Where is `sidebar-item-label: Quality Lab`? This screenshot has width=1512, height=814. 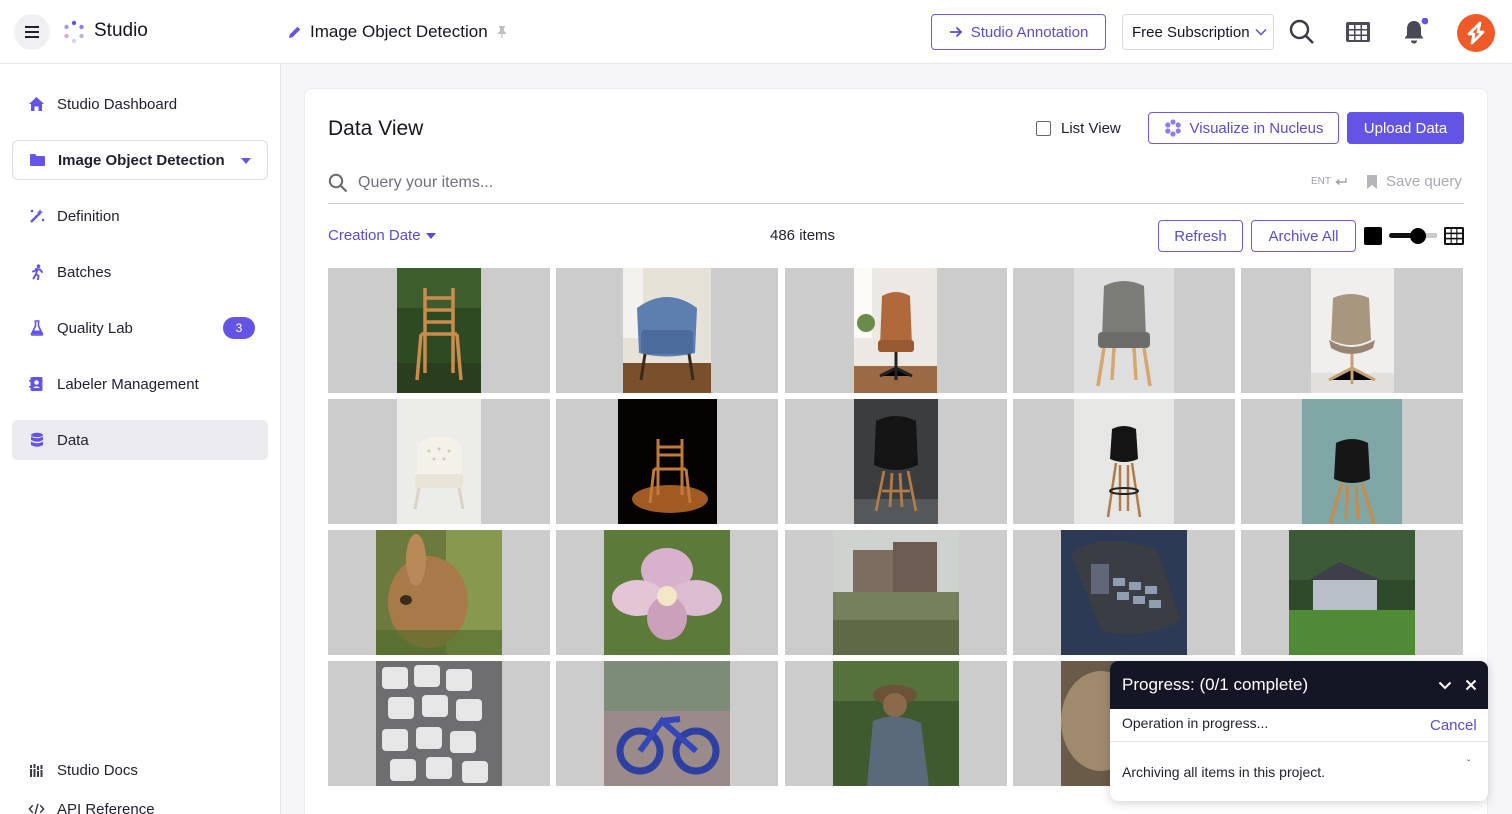 sidebar-item-label: Quality Lab is located at coordinates (95, 328).